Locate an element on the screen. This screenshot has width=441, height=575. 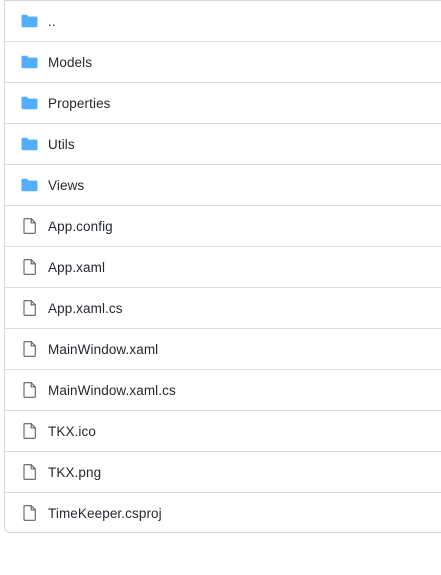
list-item-label: .. is located at coordinates (52, 21).